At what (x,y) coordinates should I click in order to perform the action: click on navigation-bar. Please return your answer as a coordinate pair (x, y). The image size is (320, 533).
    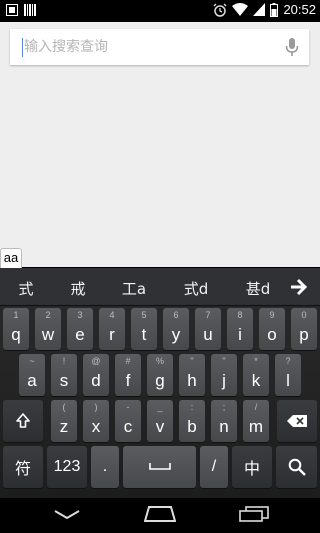
    Looking at the image, I should click on (160, 515).